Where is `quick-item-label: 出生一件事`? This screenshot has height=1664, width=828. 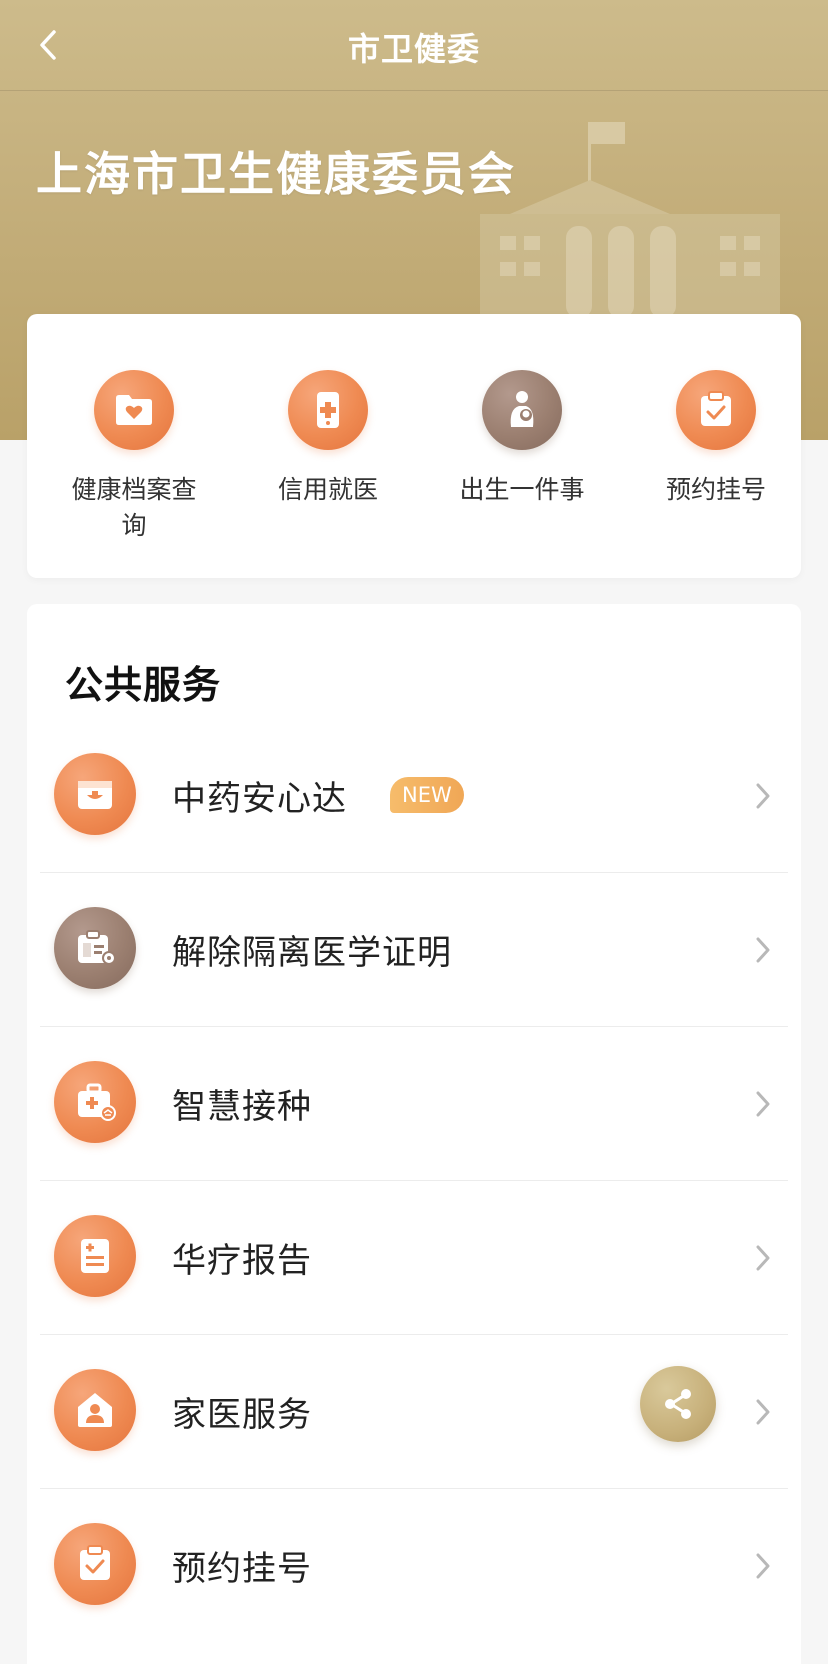
quick-item-label: 出生一件事 is located at coordinates (522, 489).